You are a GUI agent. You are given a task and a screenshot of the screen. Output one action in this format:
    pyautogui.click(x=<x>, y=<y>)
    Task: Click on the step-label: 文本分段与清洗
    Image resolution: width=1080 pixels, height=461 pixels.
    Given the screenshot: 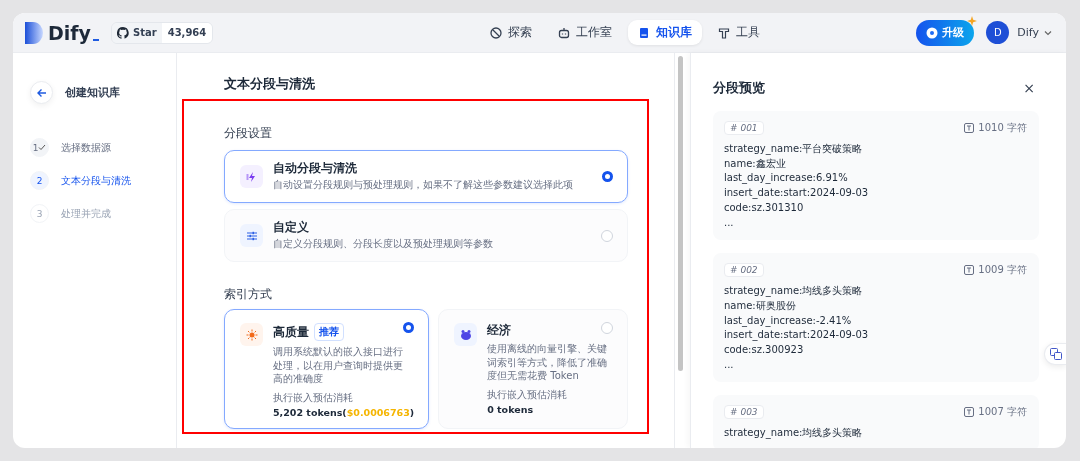 What is the action you would take?
    pyautogui.click(x=96, y=180)
    